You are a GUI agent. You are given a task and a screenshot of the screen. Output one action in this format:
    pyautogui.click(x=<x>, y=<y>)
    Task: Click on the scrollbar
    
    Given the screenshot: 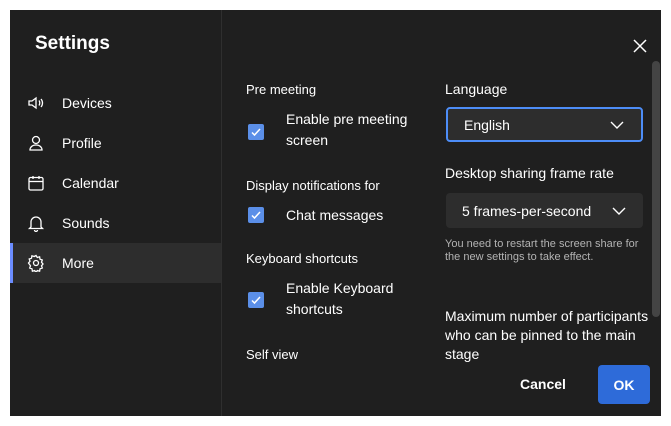 What is the action you would take?
    pyautogui.click(x=656, y=189)
    